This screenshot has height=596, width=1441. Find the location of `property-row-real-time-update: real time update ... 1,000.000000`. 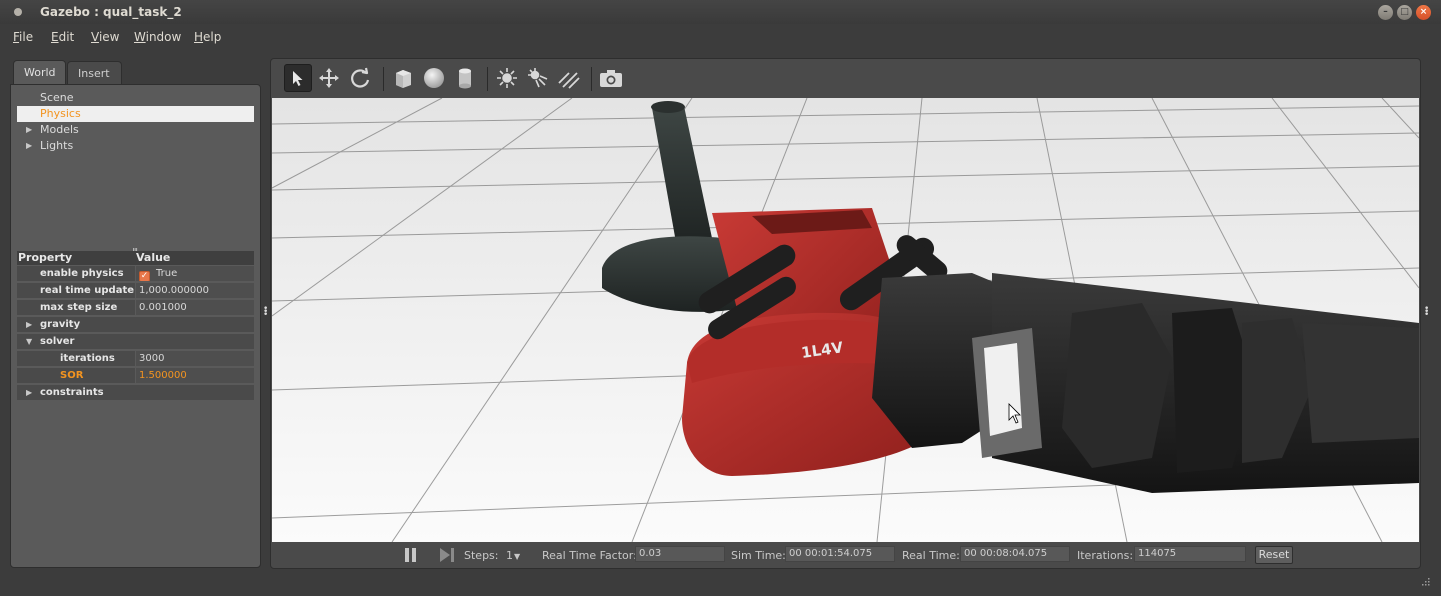

property-row-real-time-update: real time update ... 1,000.000000 is located at coordinates (135, 290).